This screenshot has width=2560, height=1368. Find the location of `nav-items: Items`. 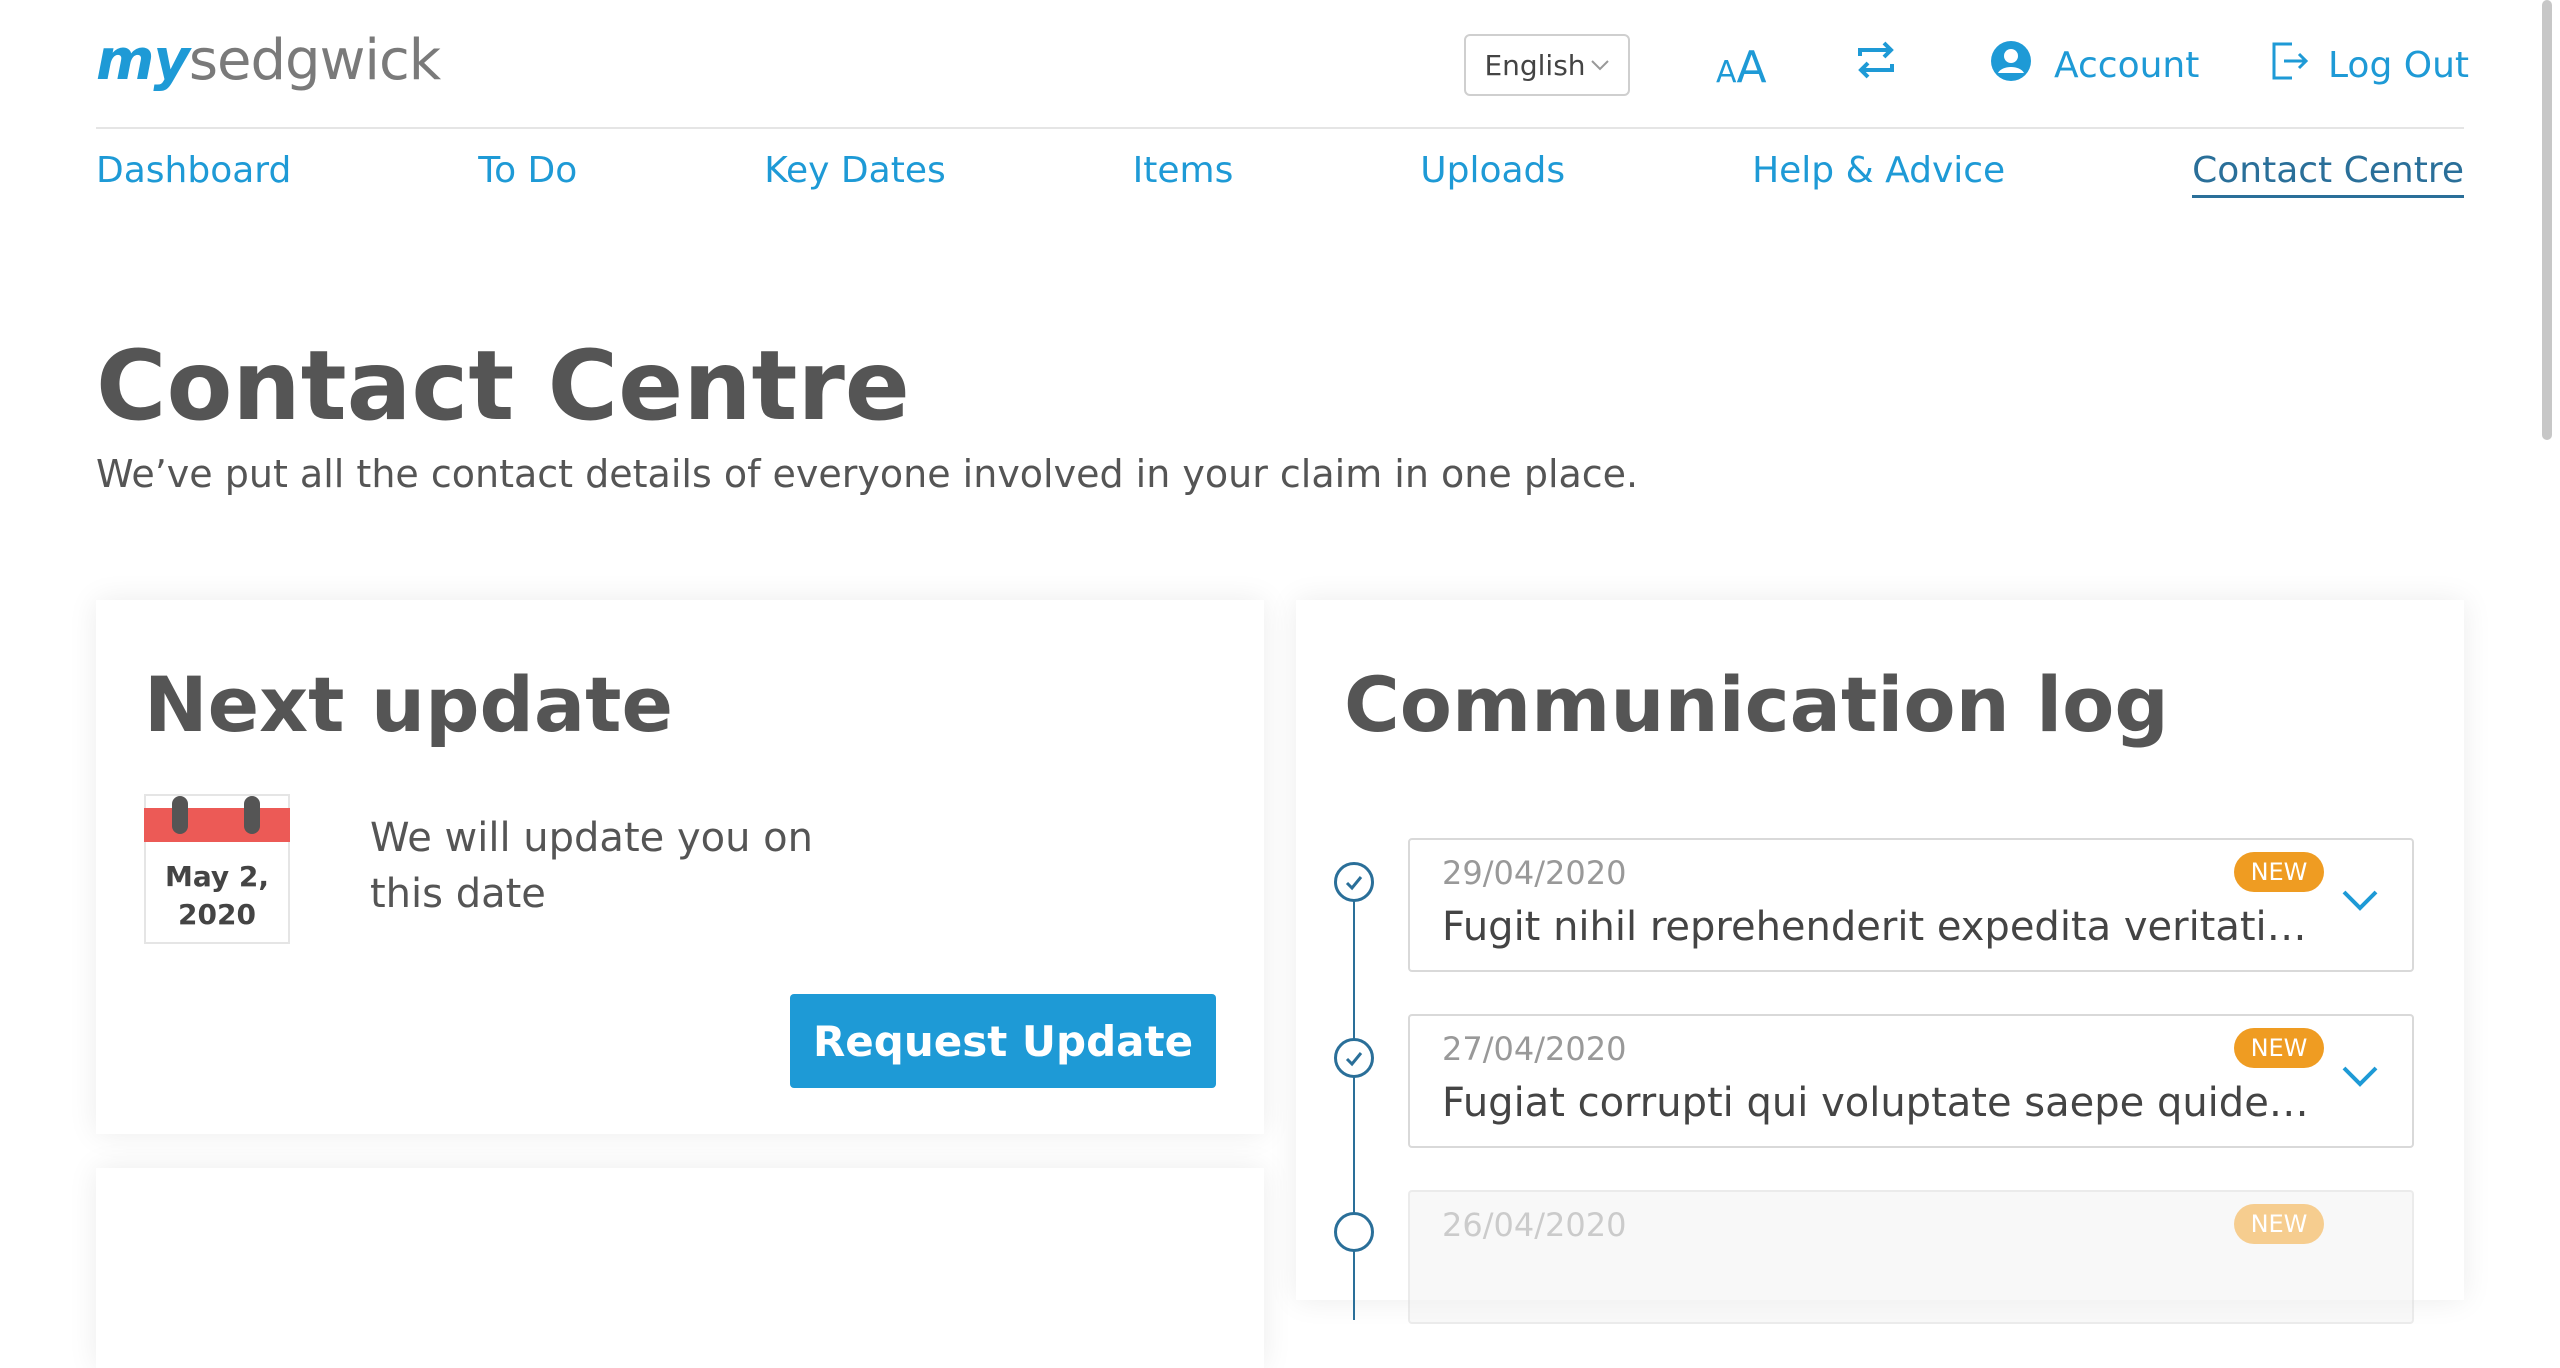

nav-items: Items is located at coordinates (1183, 174).